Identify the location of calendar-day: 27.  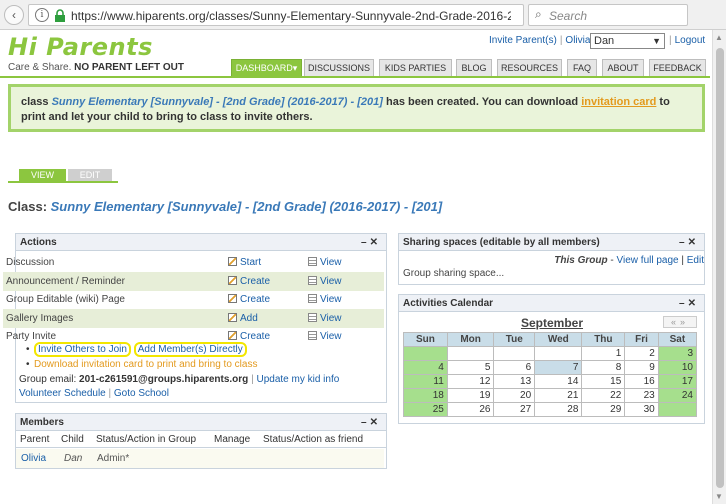
(514, 409).